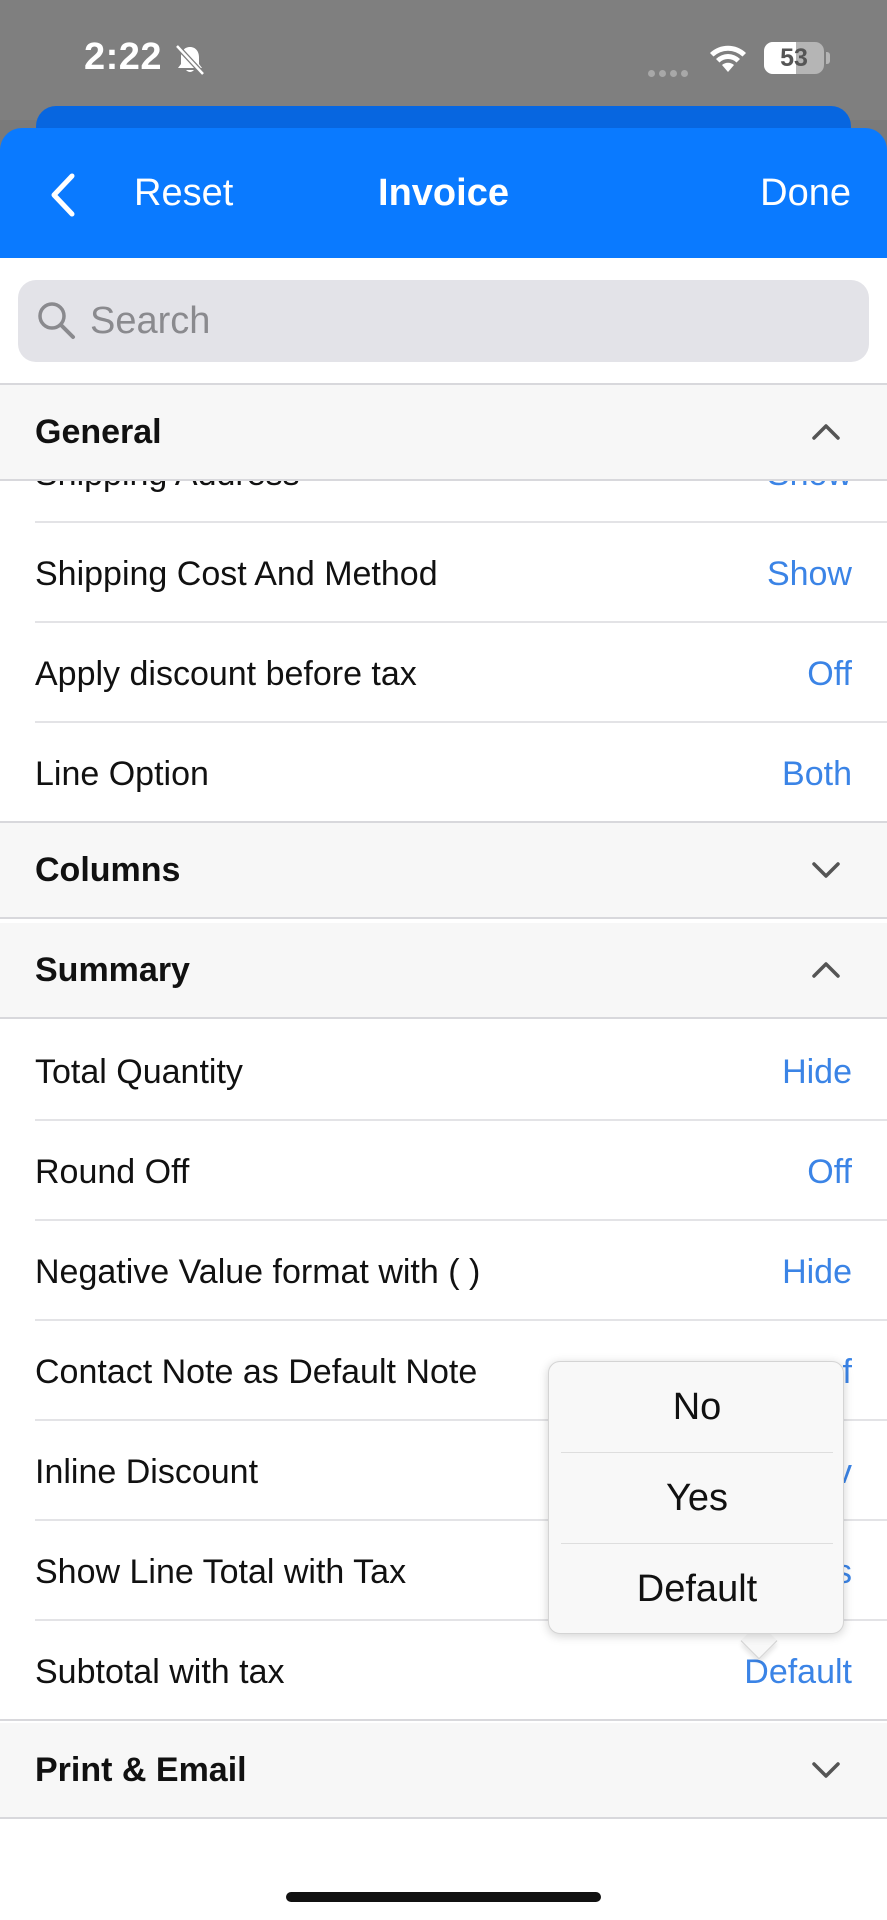  I want to click on row-value: Default, so click(798, 1672).